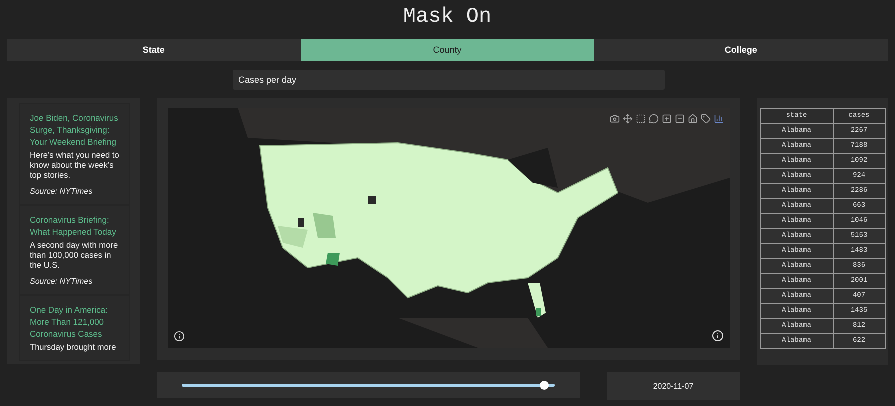 The width and height of the screenshot is (895, 406). Describe the element at coordinates (154, 50) in the screenshot. I see `tab: State` at that location.